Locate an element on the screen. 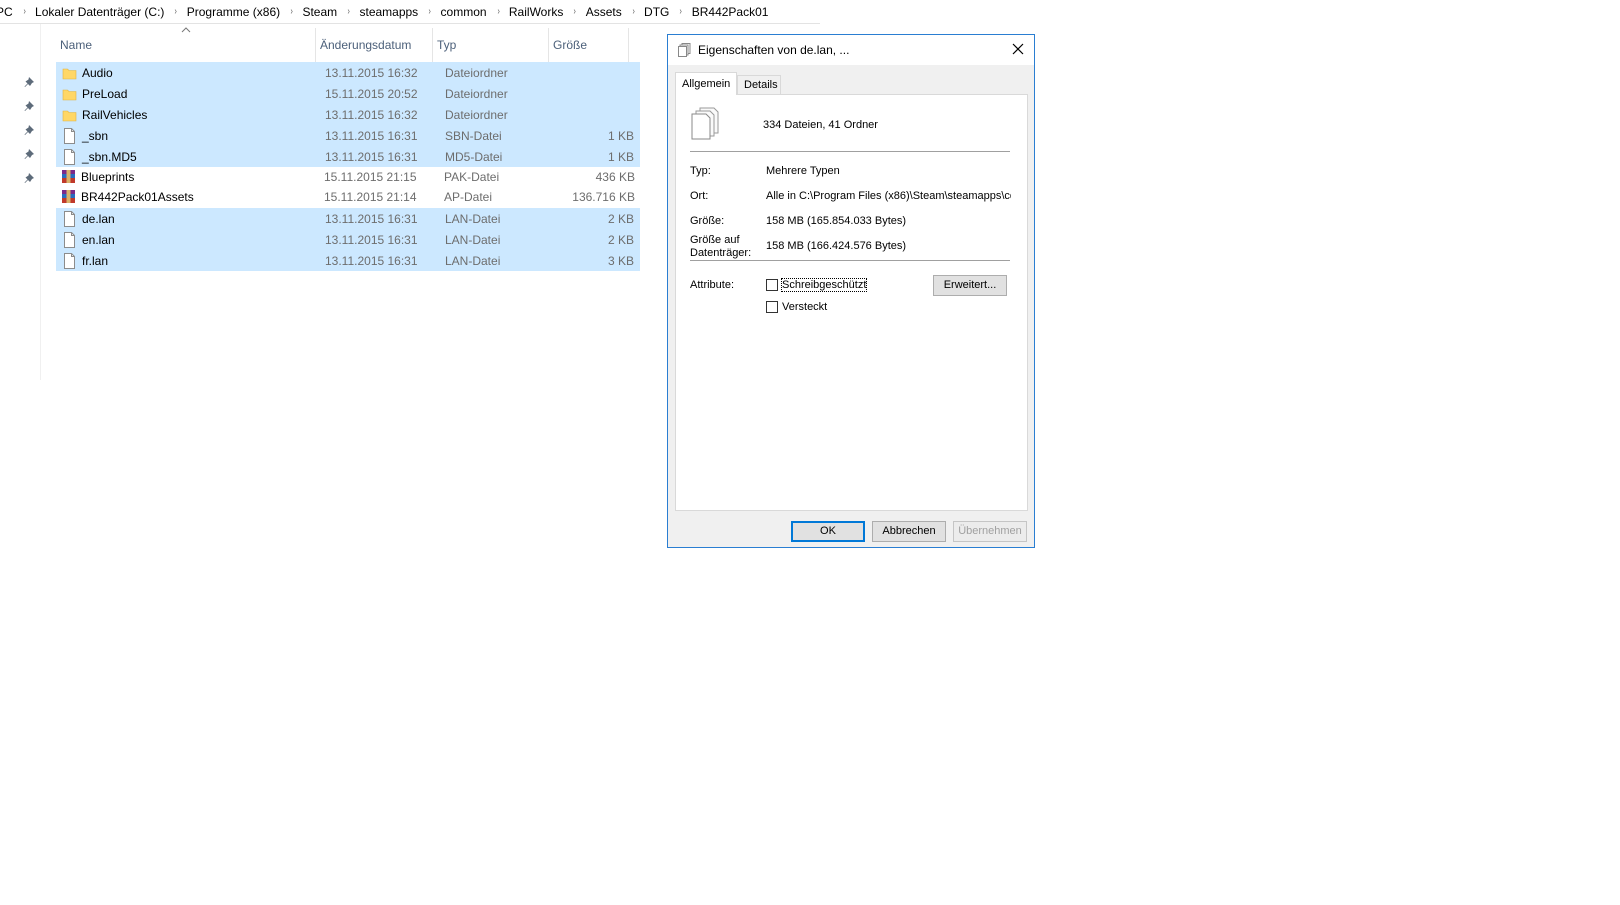 This screenshot has height=905, width=1620. file-name: Audio is located at coordinates (97, 73).